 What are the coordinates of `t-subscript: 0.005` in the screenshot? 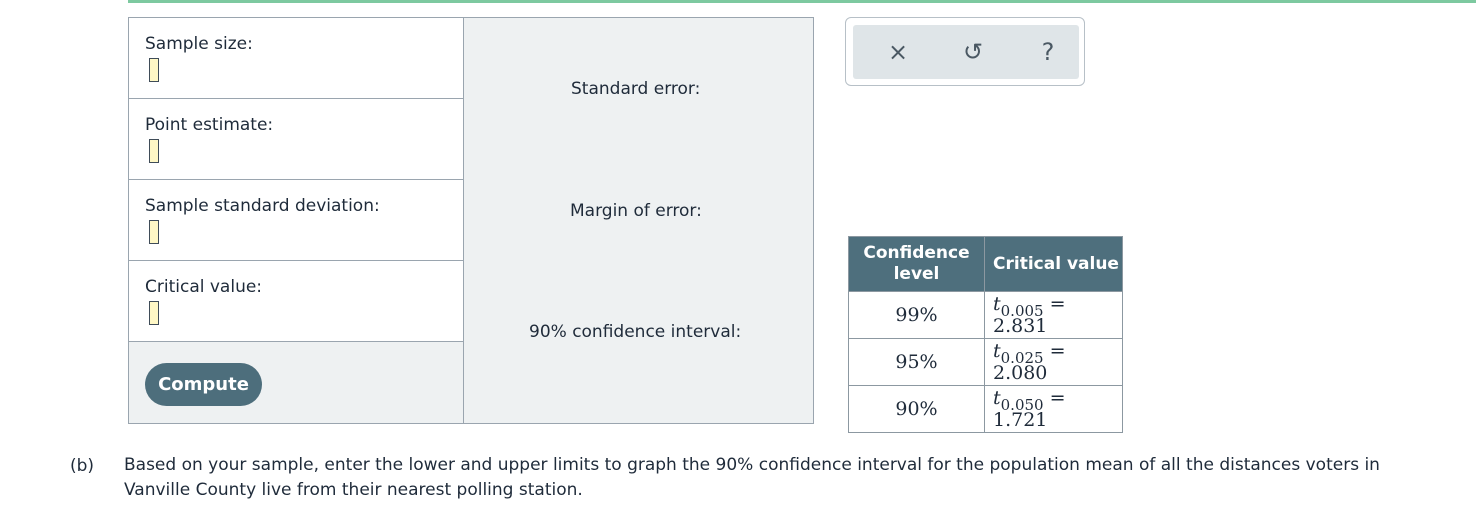 It's located at (1022, 311).